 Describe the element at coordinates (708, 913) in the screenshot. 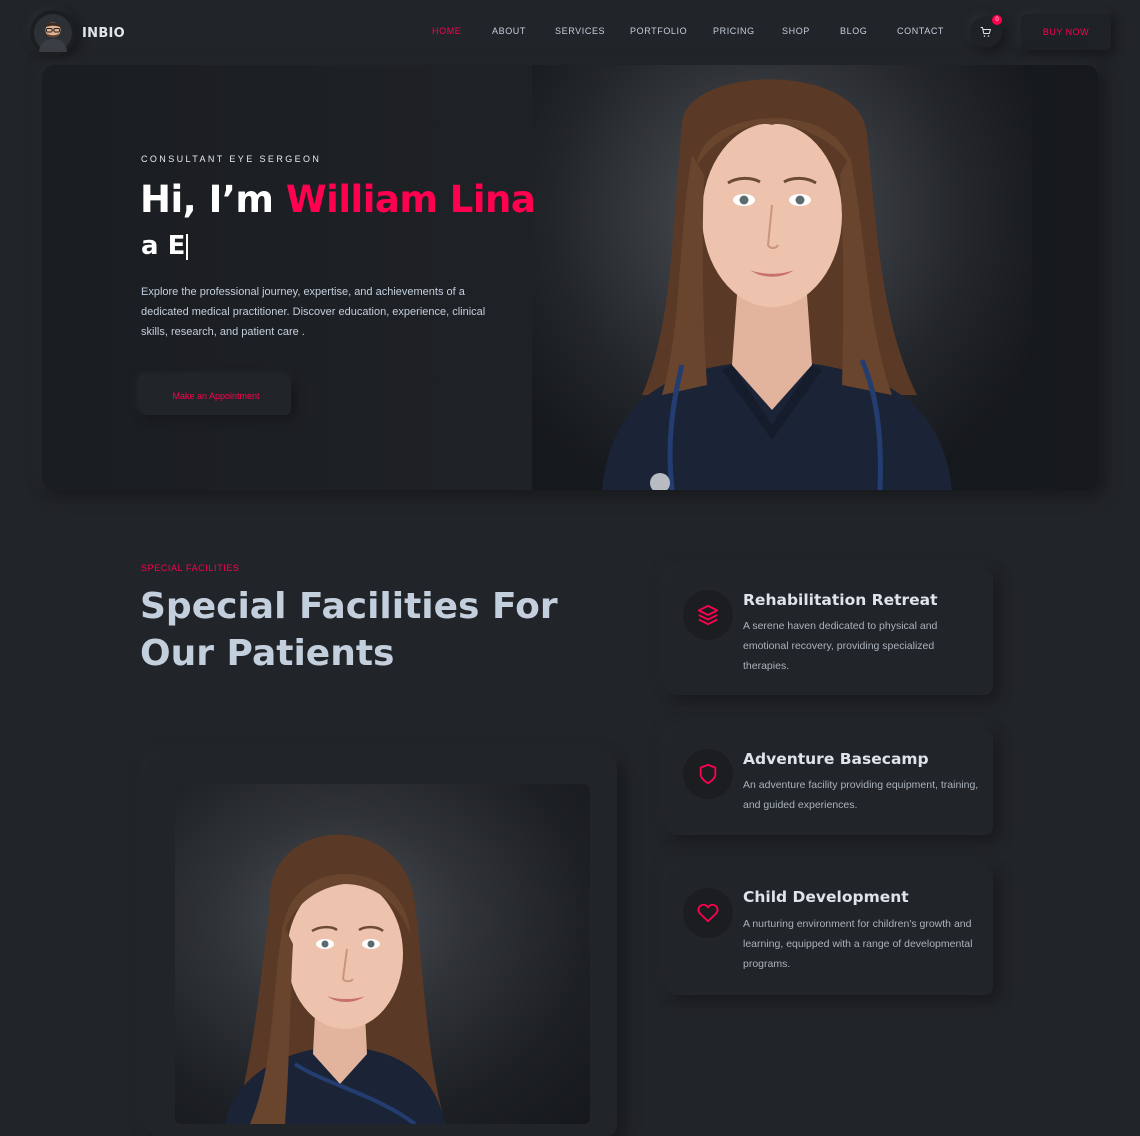

I see `heart-icon` at that location.